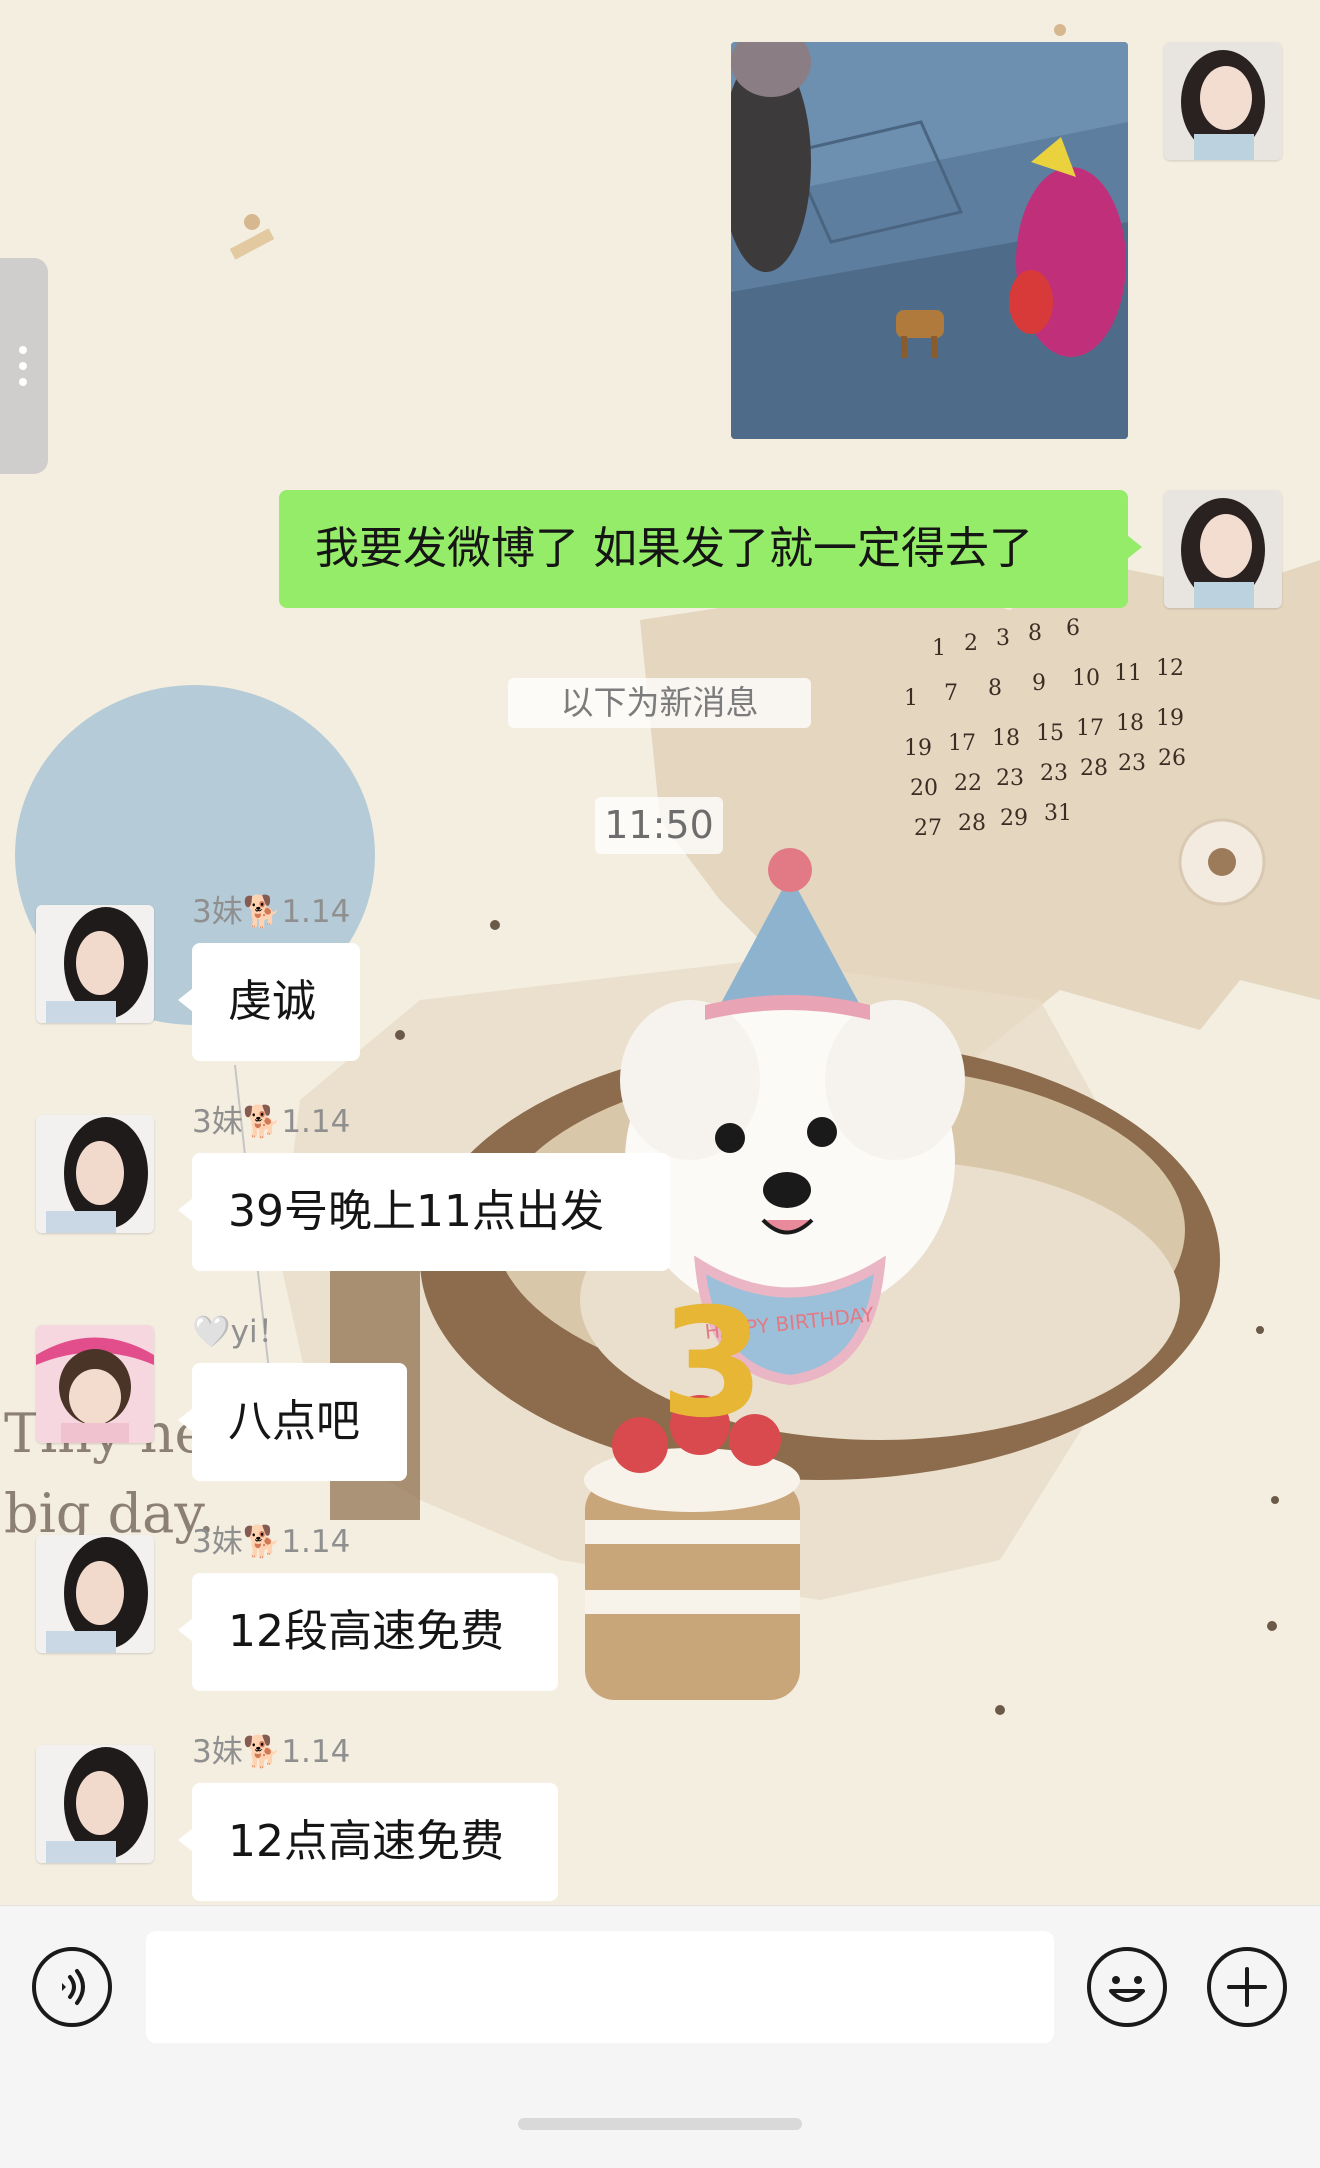 This screenshot has width=1320, height=2168. I want to click on received-message-bubble: 八点吧, so click(292, 1422).